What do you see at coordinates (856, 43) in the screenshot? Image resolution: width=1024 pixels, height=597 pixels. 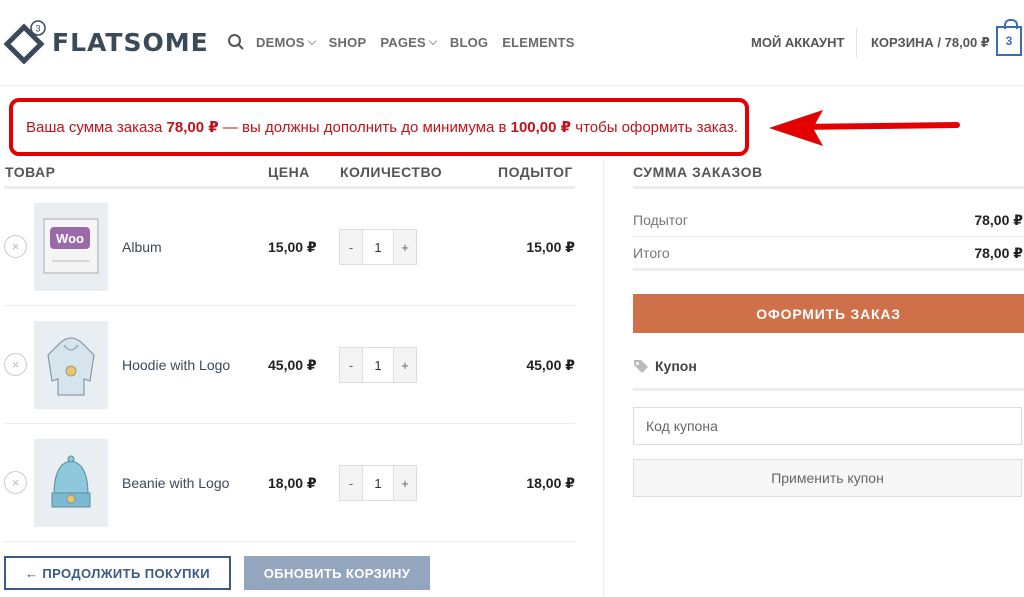 I see `header-divider` at bounding box center [856, 43].